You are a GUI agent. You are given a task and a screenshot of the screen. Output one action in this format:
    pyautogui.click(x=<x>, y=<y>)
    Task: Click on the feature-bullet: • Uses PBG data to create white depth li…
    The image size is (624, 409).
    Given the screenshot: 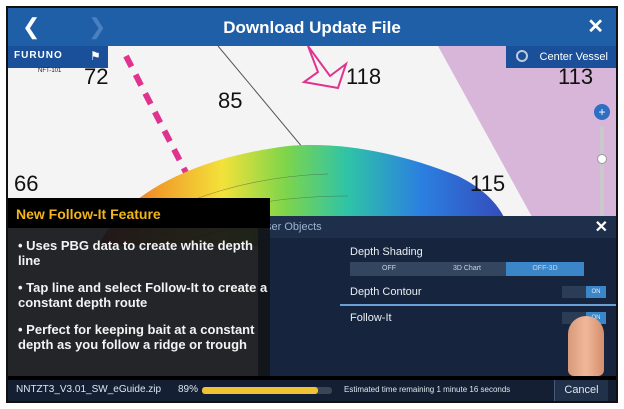 What is the action you would take?
    pyautogui.click(x=135, y=253)
    